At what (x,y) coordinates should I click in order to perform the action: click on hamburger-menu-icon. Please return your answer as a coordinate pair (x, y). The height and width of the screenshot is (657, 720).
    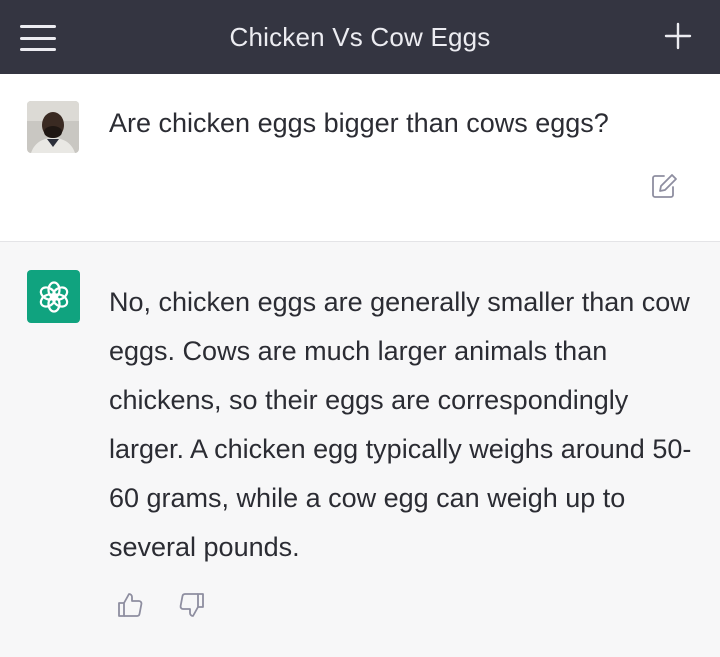
    Looking at the image, I should click on (38, 38).